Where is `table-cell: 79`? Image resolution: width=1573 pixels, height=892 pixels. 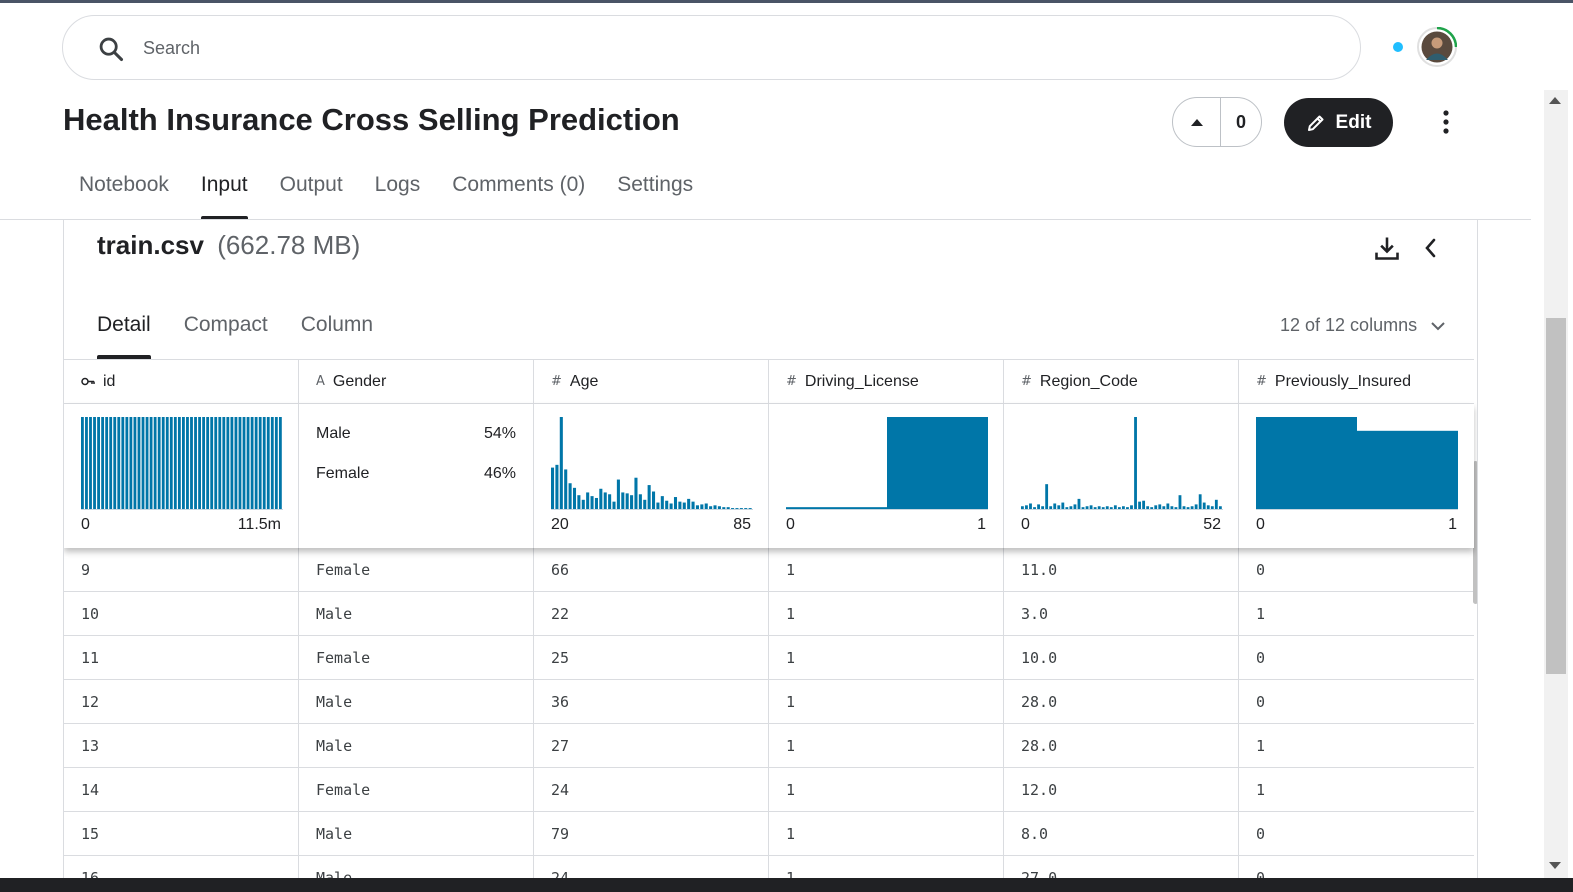 table-cell: 79 is located at coordinates (651, 833).